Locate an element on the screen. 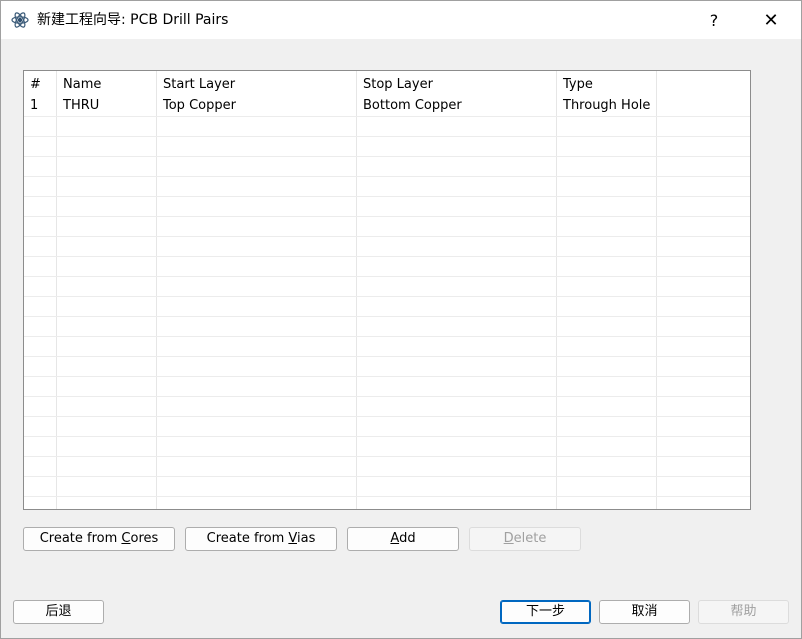 This screenshot has width=802, height=639. column-header-type: Type is located at coordinates (607, 83).